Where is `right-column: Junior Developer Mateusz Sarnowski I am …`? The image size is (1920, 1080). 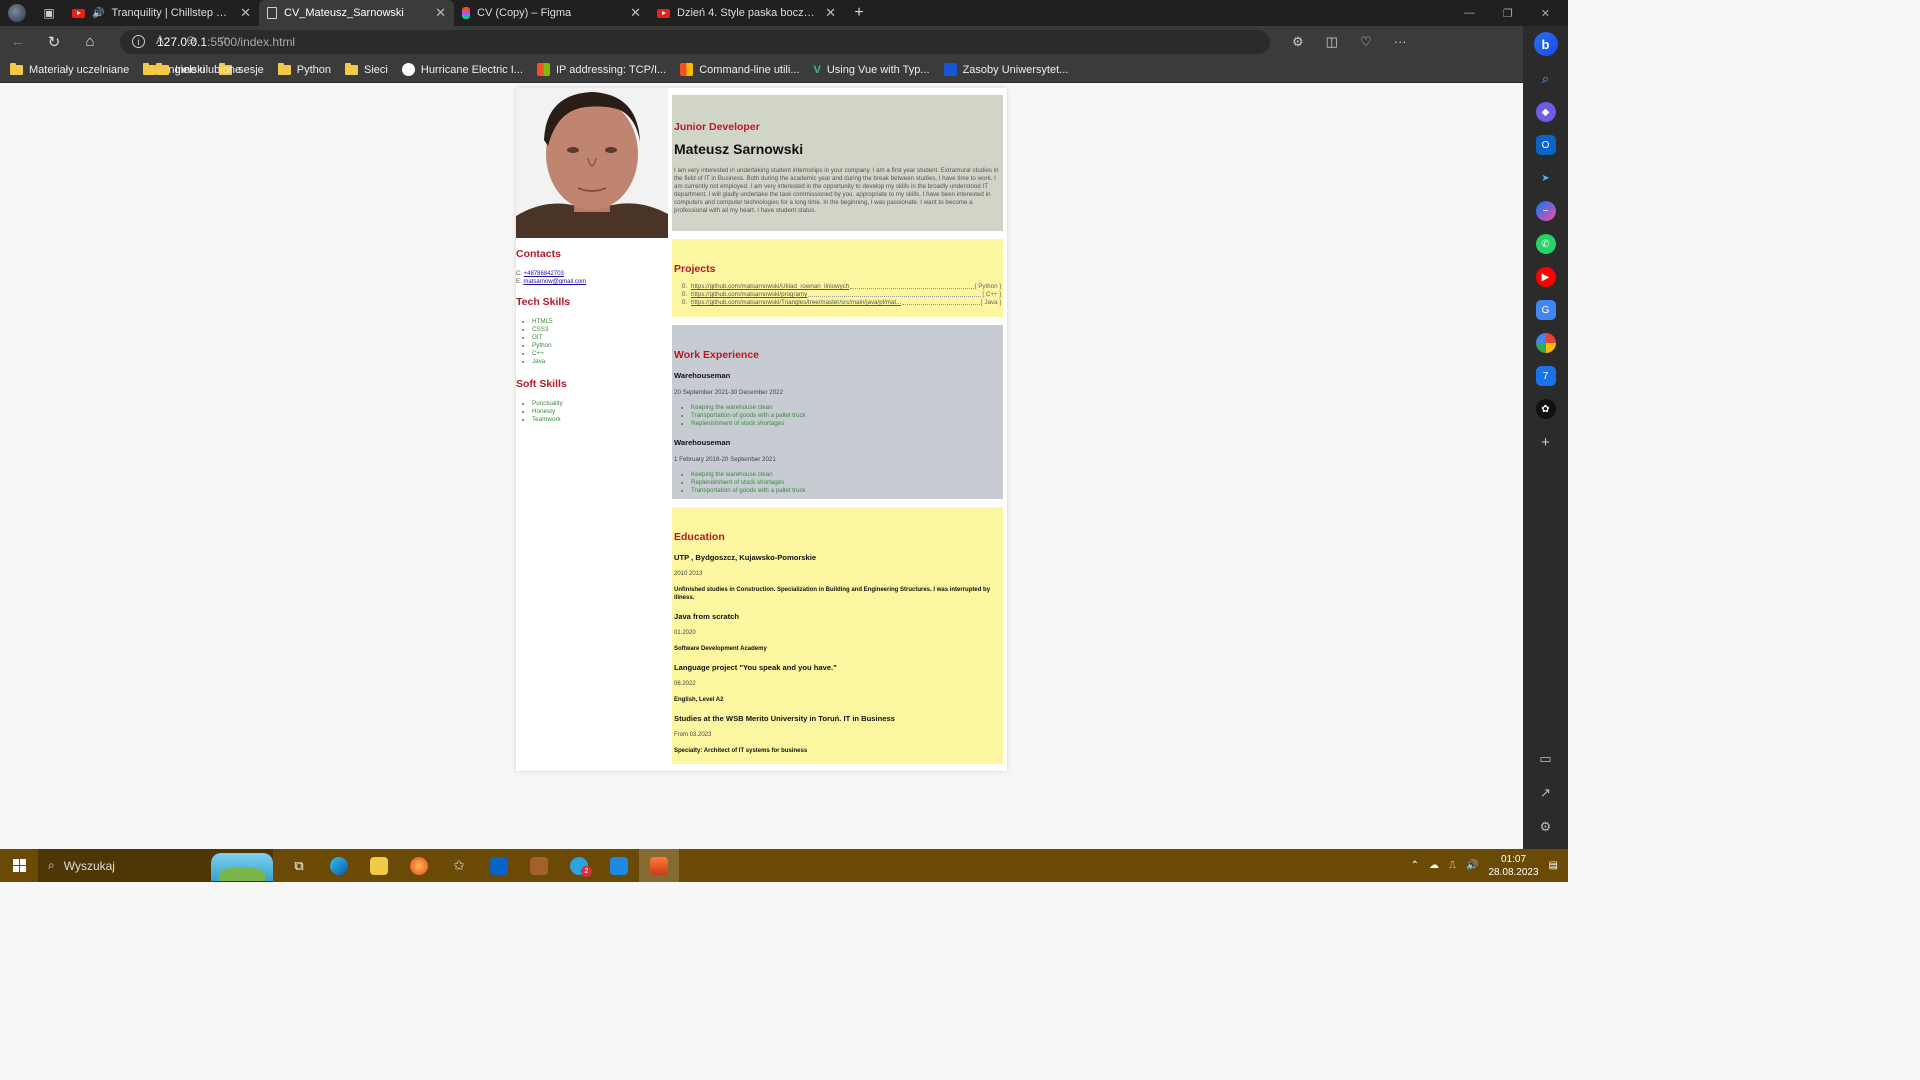 right-column: Junior Developer Mateusz Sarnowski I am … is located at coordinates (837, 433).